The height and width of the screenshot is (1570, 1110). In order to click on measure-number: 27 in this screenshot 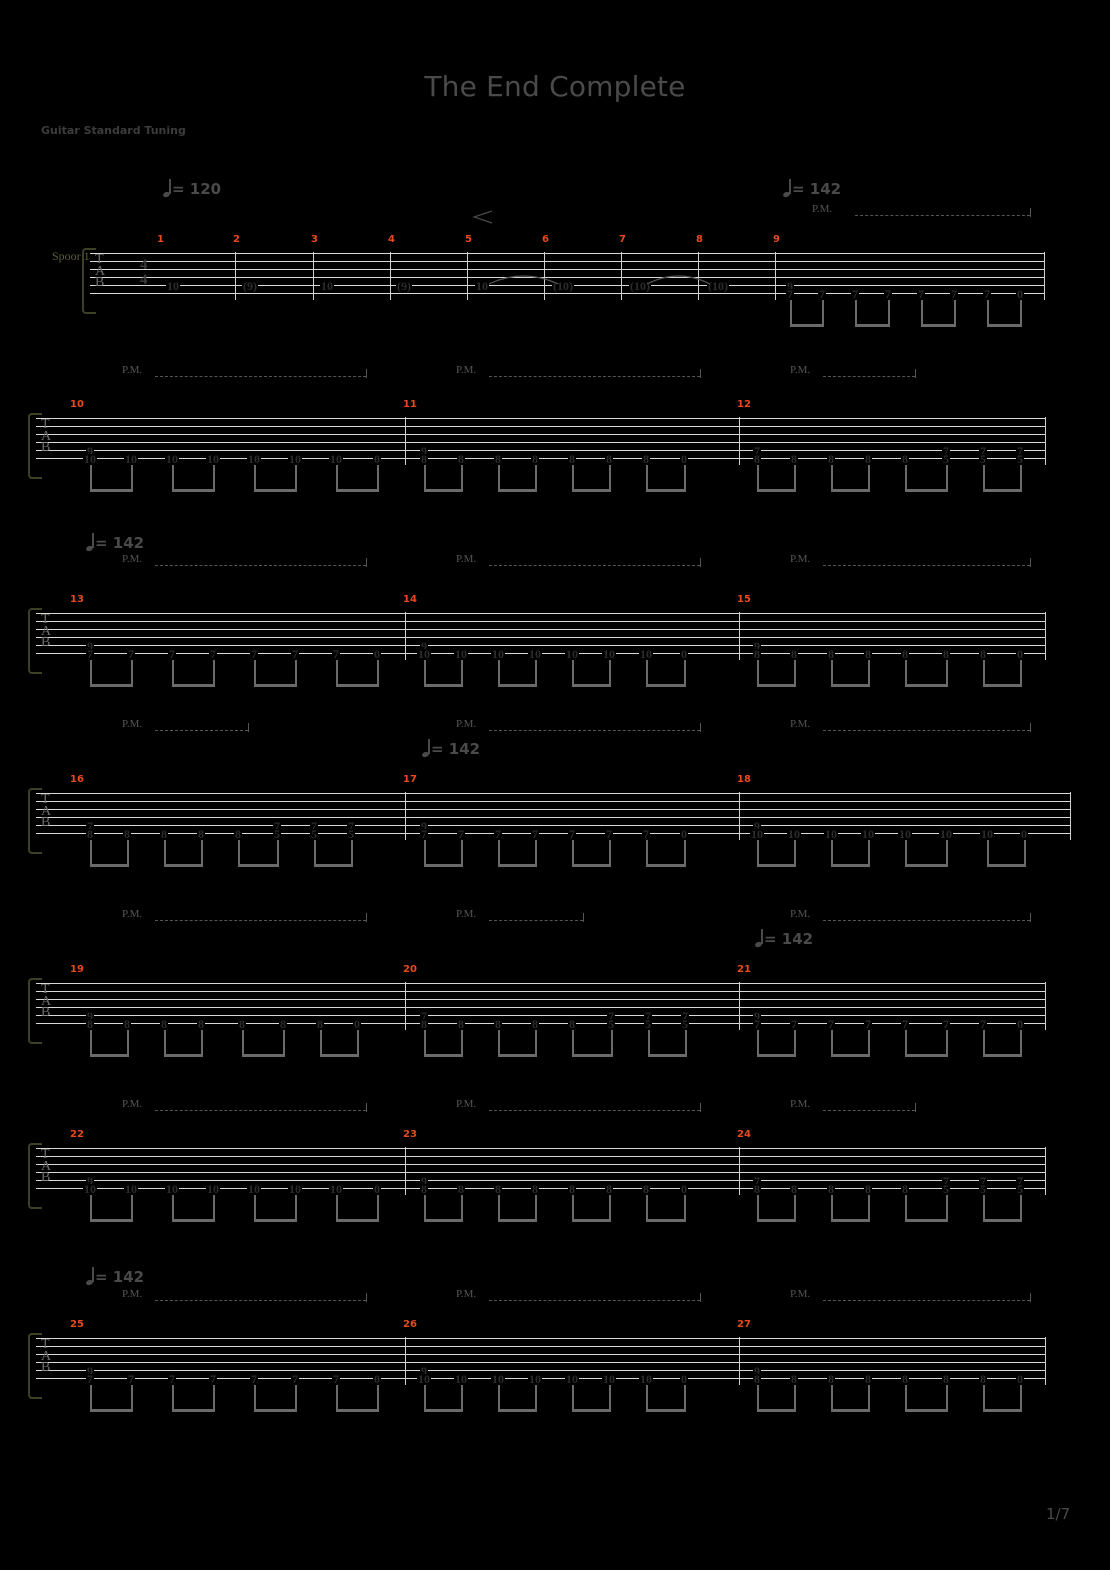, I will do `click(744, 1324)`.